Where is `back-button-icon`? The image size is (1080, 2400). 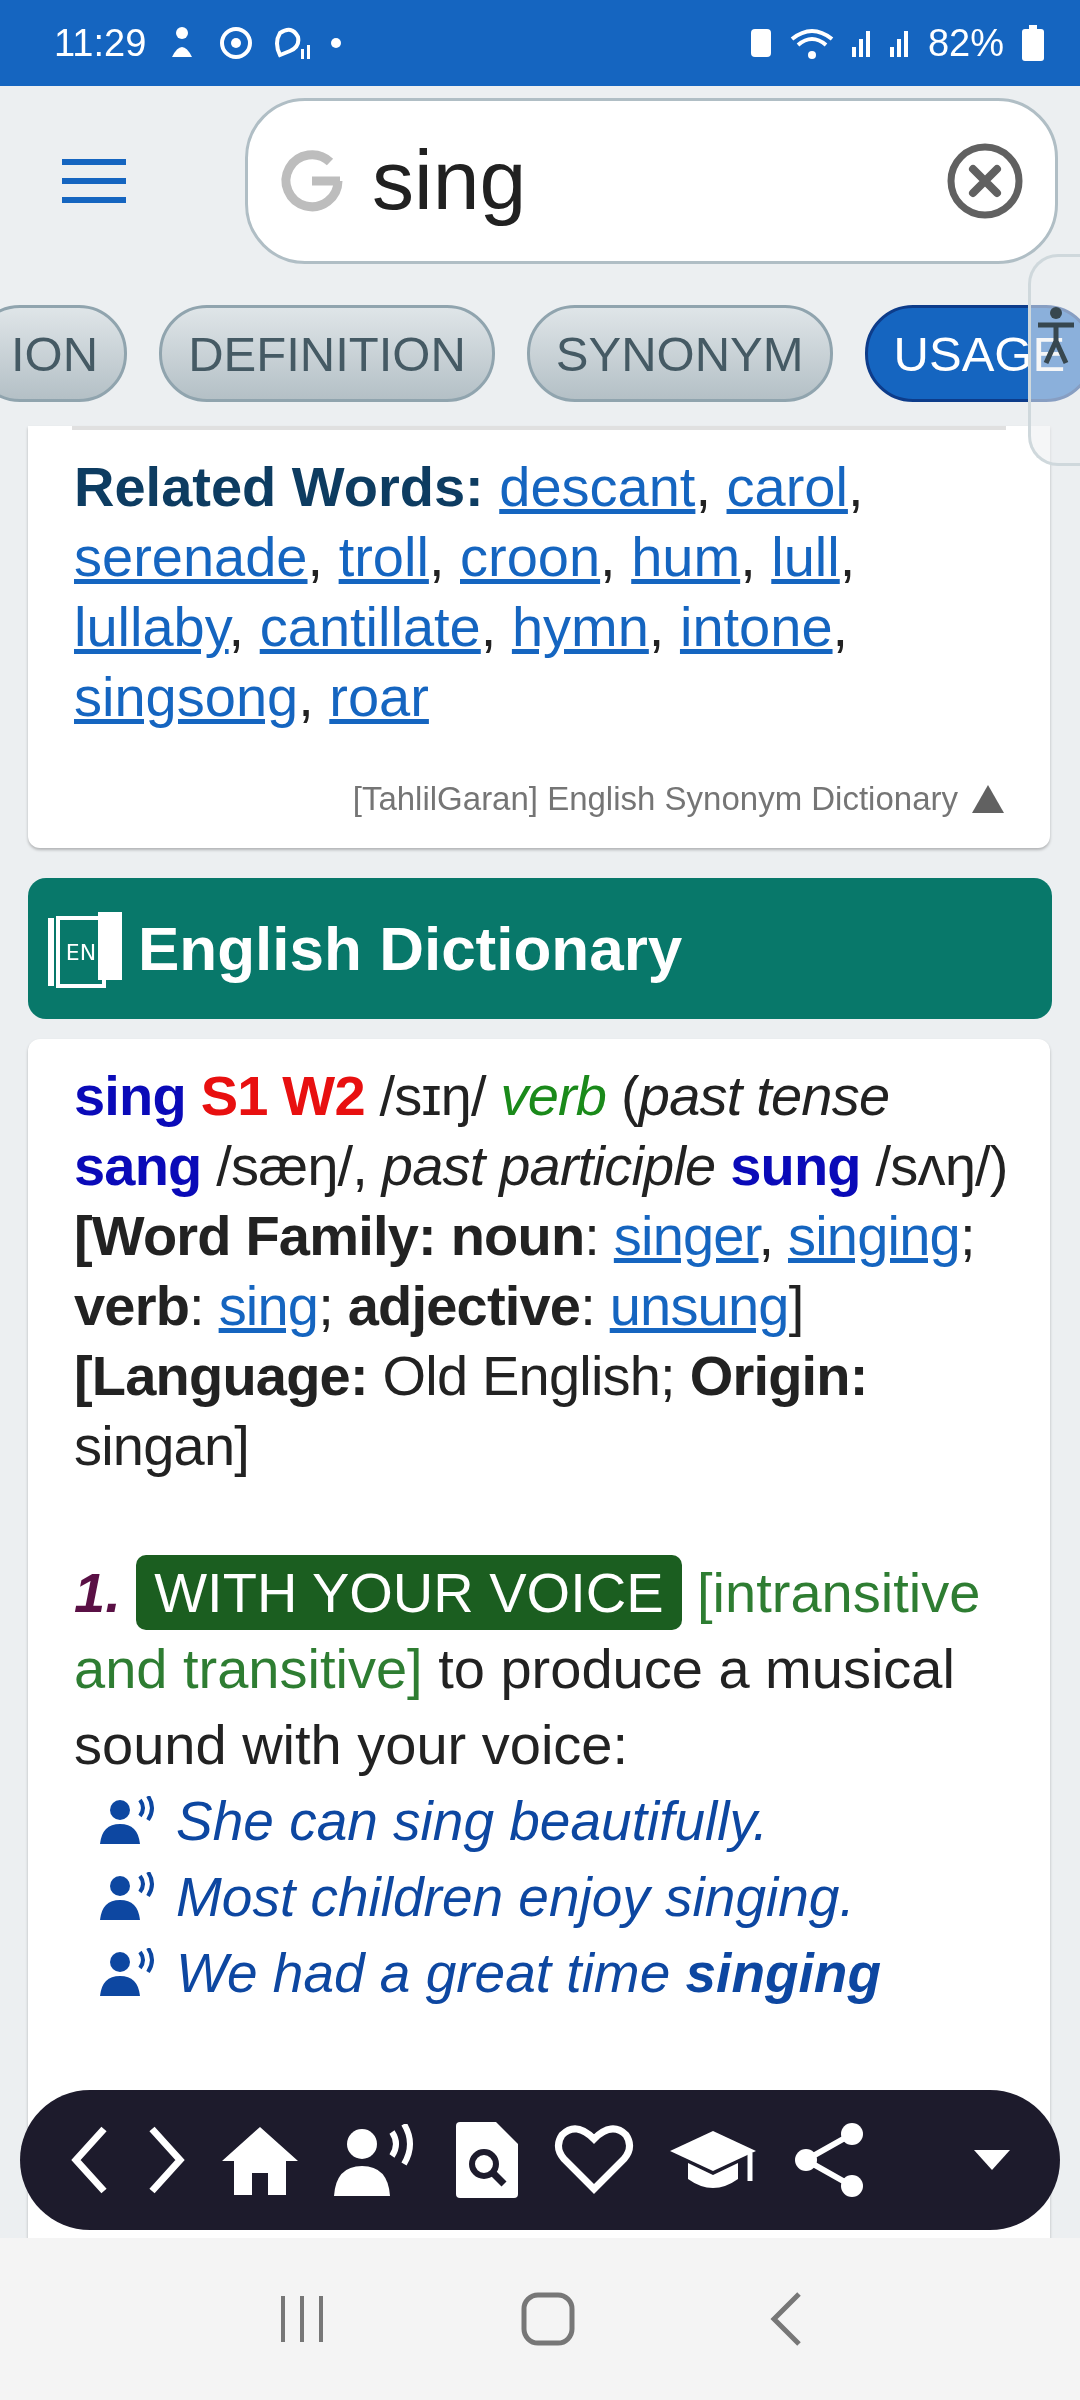
back-button-icon is located at coordinates (786, 2319).